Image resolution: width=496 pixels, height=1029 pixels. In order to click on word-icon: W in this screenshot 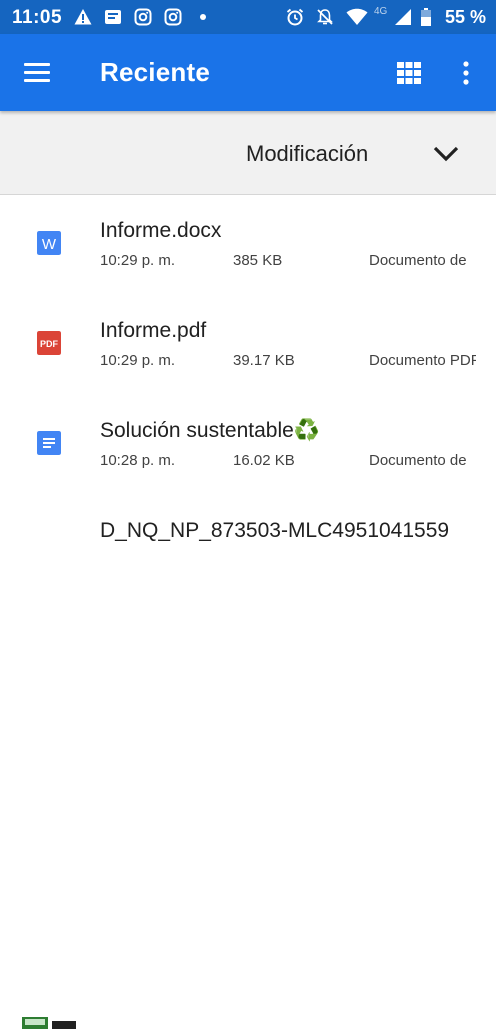, I will do `click(49, 243)`.